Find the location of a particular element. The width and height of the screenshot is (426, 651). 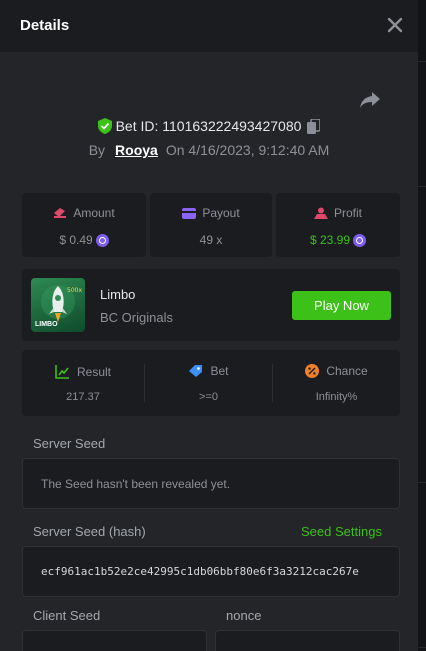

copy-icon is located at coordinates (314, 126).